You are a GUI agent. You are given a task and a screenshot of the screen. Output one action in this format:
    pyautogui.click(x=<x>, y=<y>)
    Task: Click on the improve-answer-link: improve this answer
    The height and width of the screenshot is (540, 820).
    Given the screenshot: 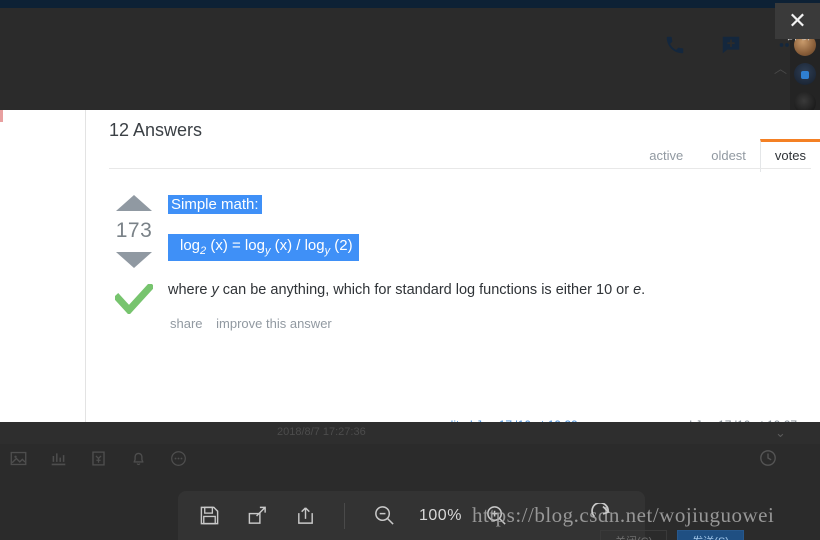 What is the action you would take?
    pyautogui.click(x=274, y=323)
    